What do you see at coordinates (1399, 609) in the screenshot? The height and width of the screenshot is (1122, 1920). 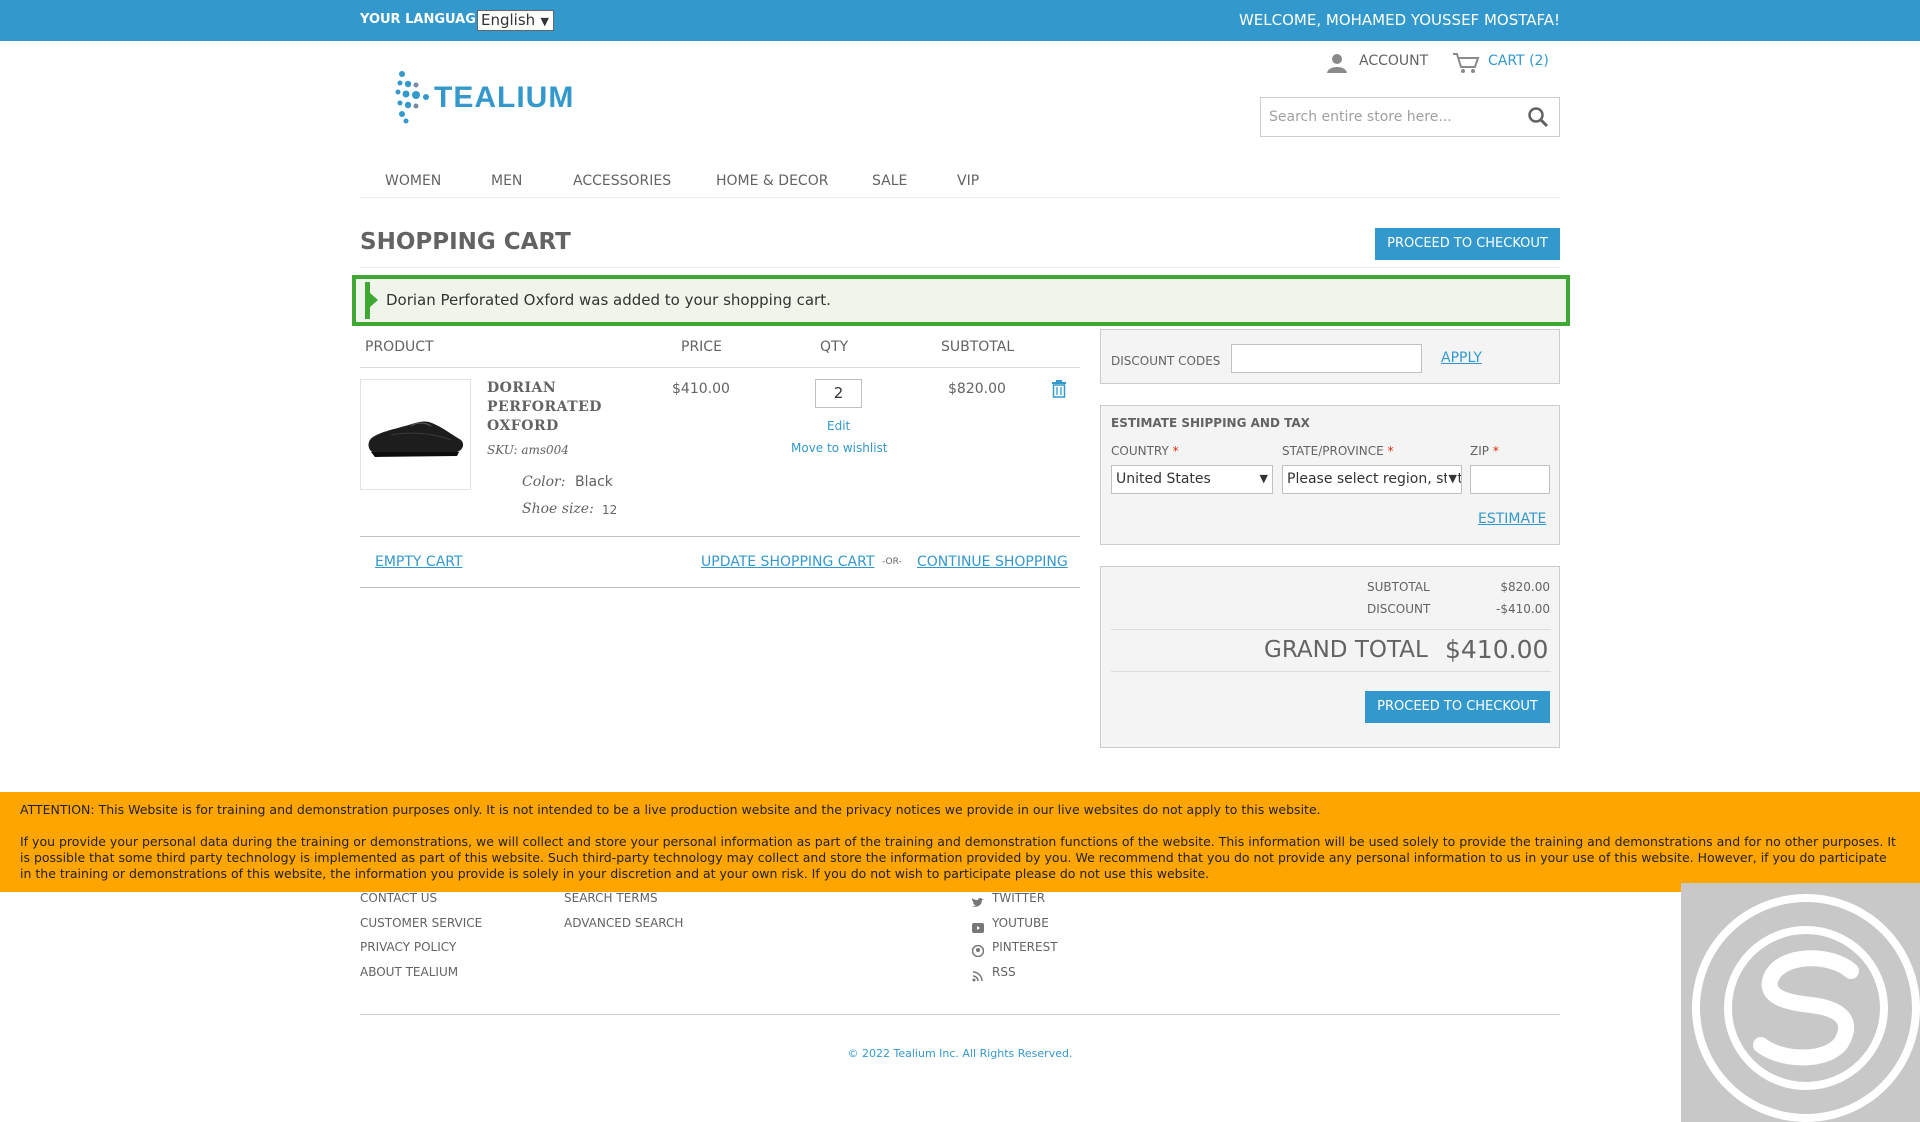 I see `discount-label: DISCOUNT` at bounding box center [1399, 609].